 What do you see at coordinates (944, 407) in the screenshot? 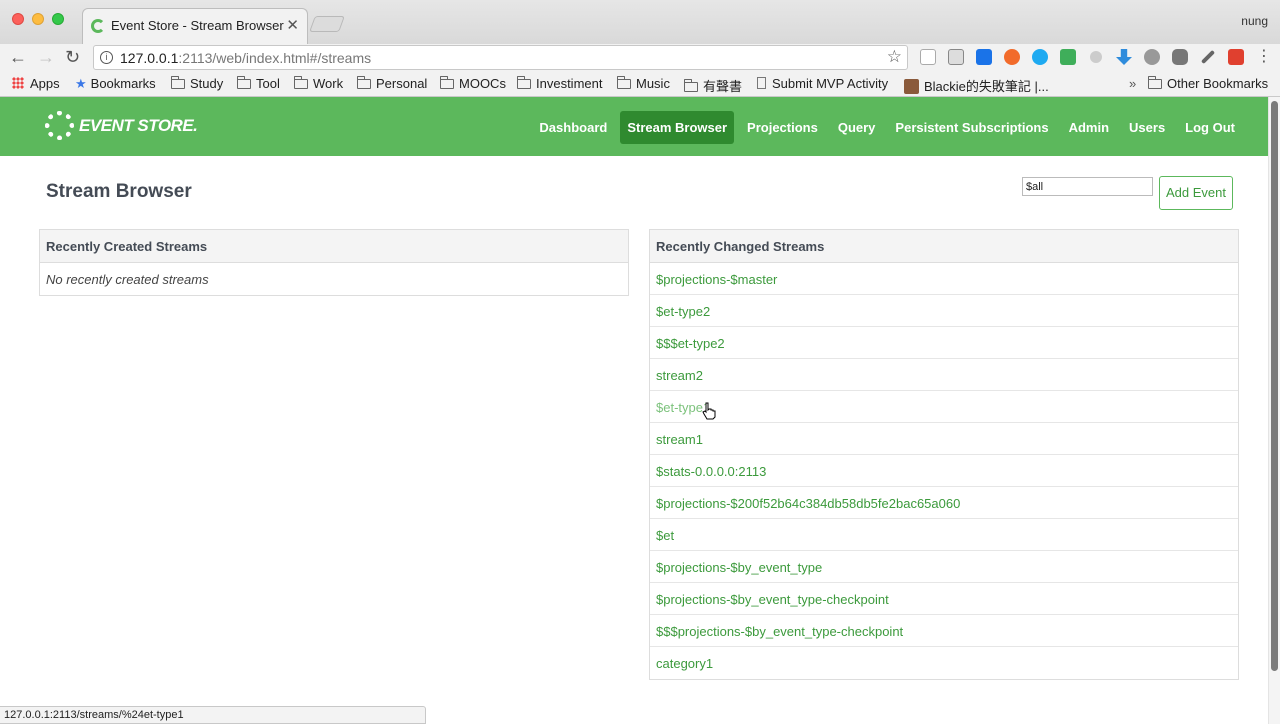
I see `stream-row: $et-type1` at bounding box center [944, 407].